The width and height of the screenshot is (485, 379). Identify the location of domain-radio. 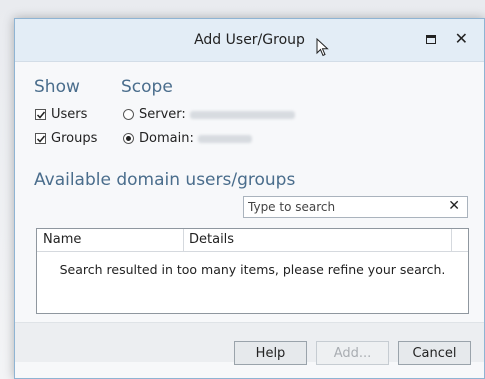
(128, 138).